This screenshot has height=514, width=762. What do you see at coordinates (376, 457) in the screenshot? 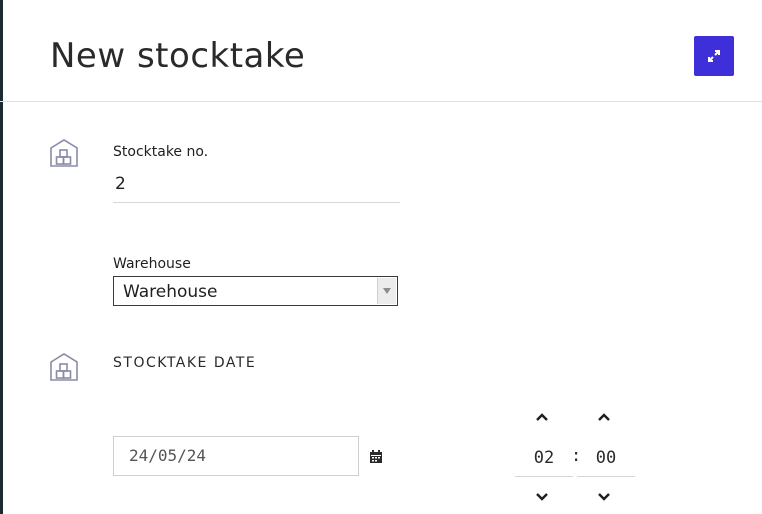
I see `calendar-icon` at bounding box center [376, 457].